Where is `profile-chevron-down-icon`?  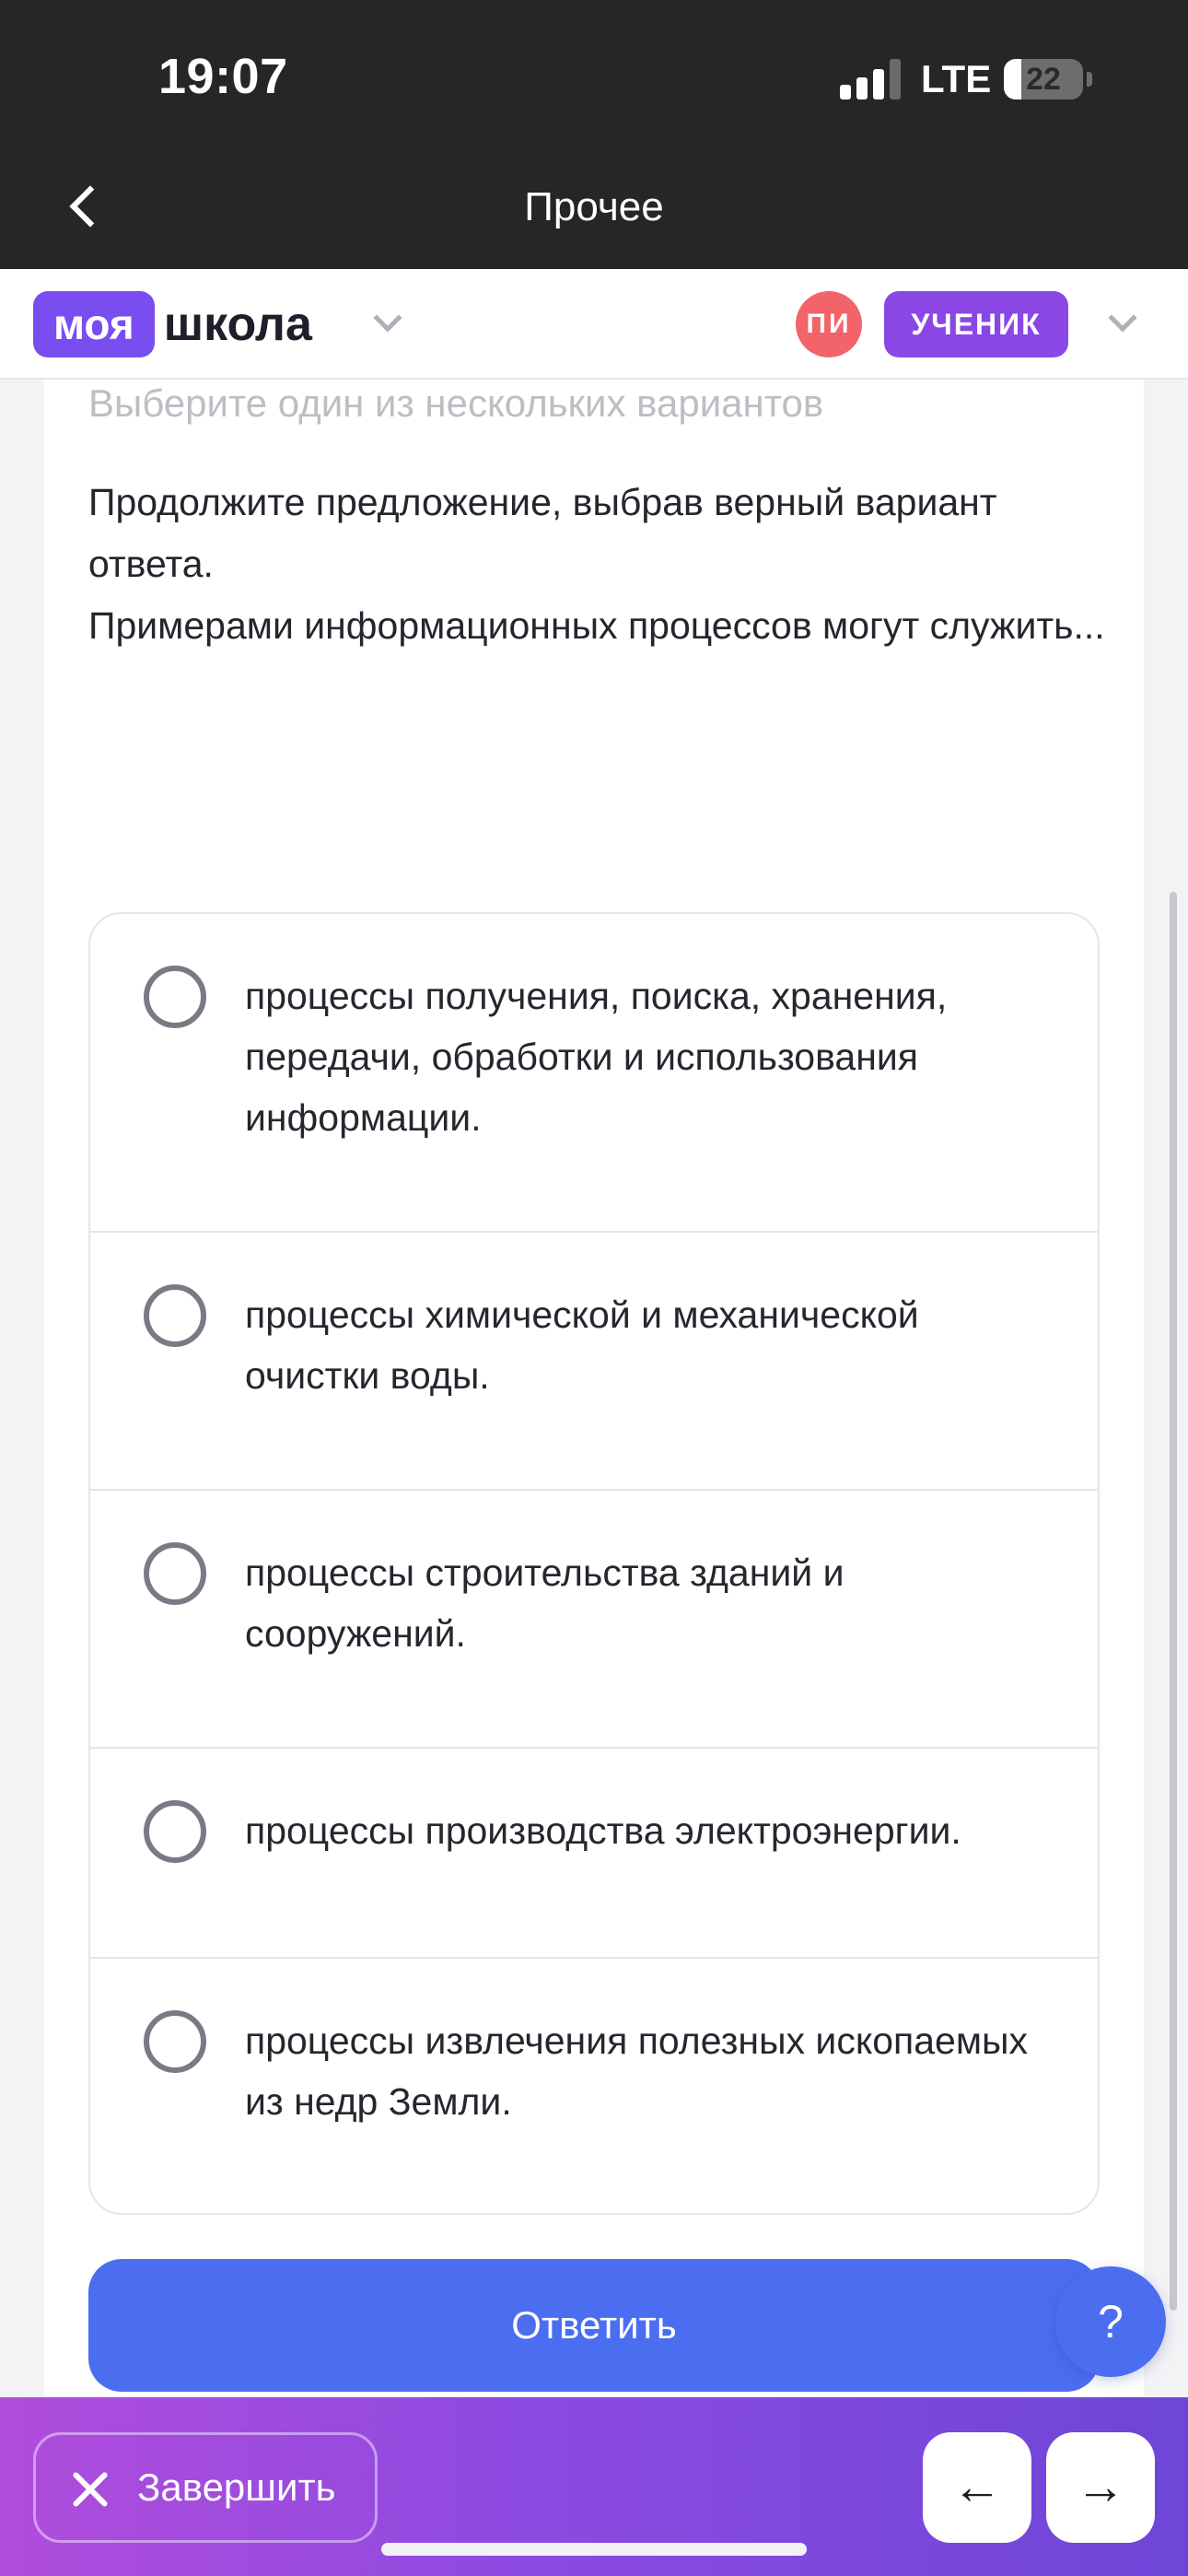 profile-chevron-down-icon is located at coordinates (1122, 318).